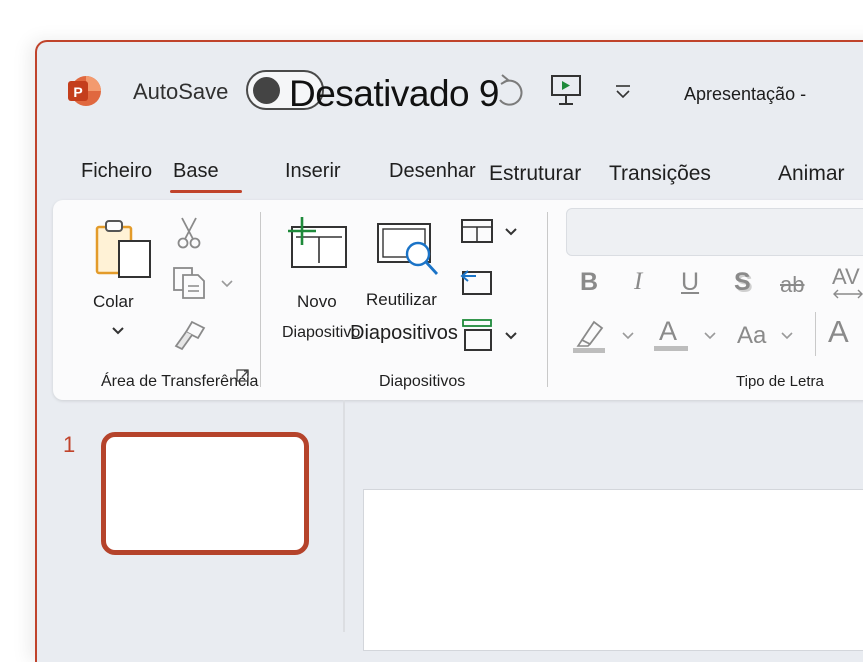  What do you see at coordinates (404, 333) in the screenshot?
I see `reuse-slides-label-2: Diapositivos` at bounding box center [404, 333].